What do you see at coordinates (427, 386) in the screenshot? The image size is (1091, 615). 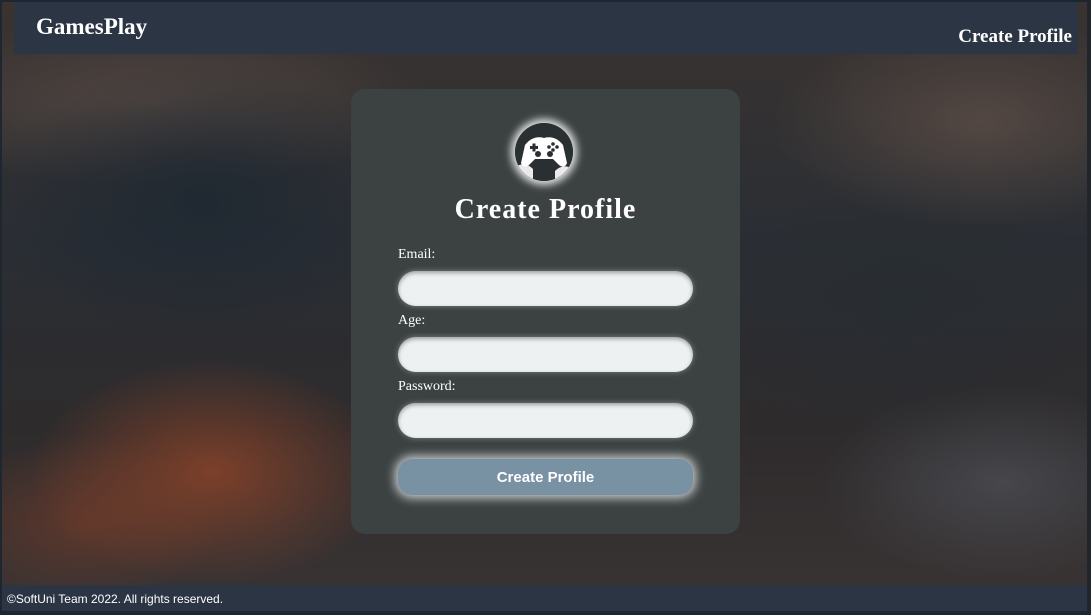 I see `password-label: Password:` at bounding box center [427, 386].